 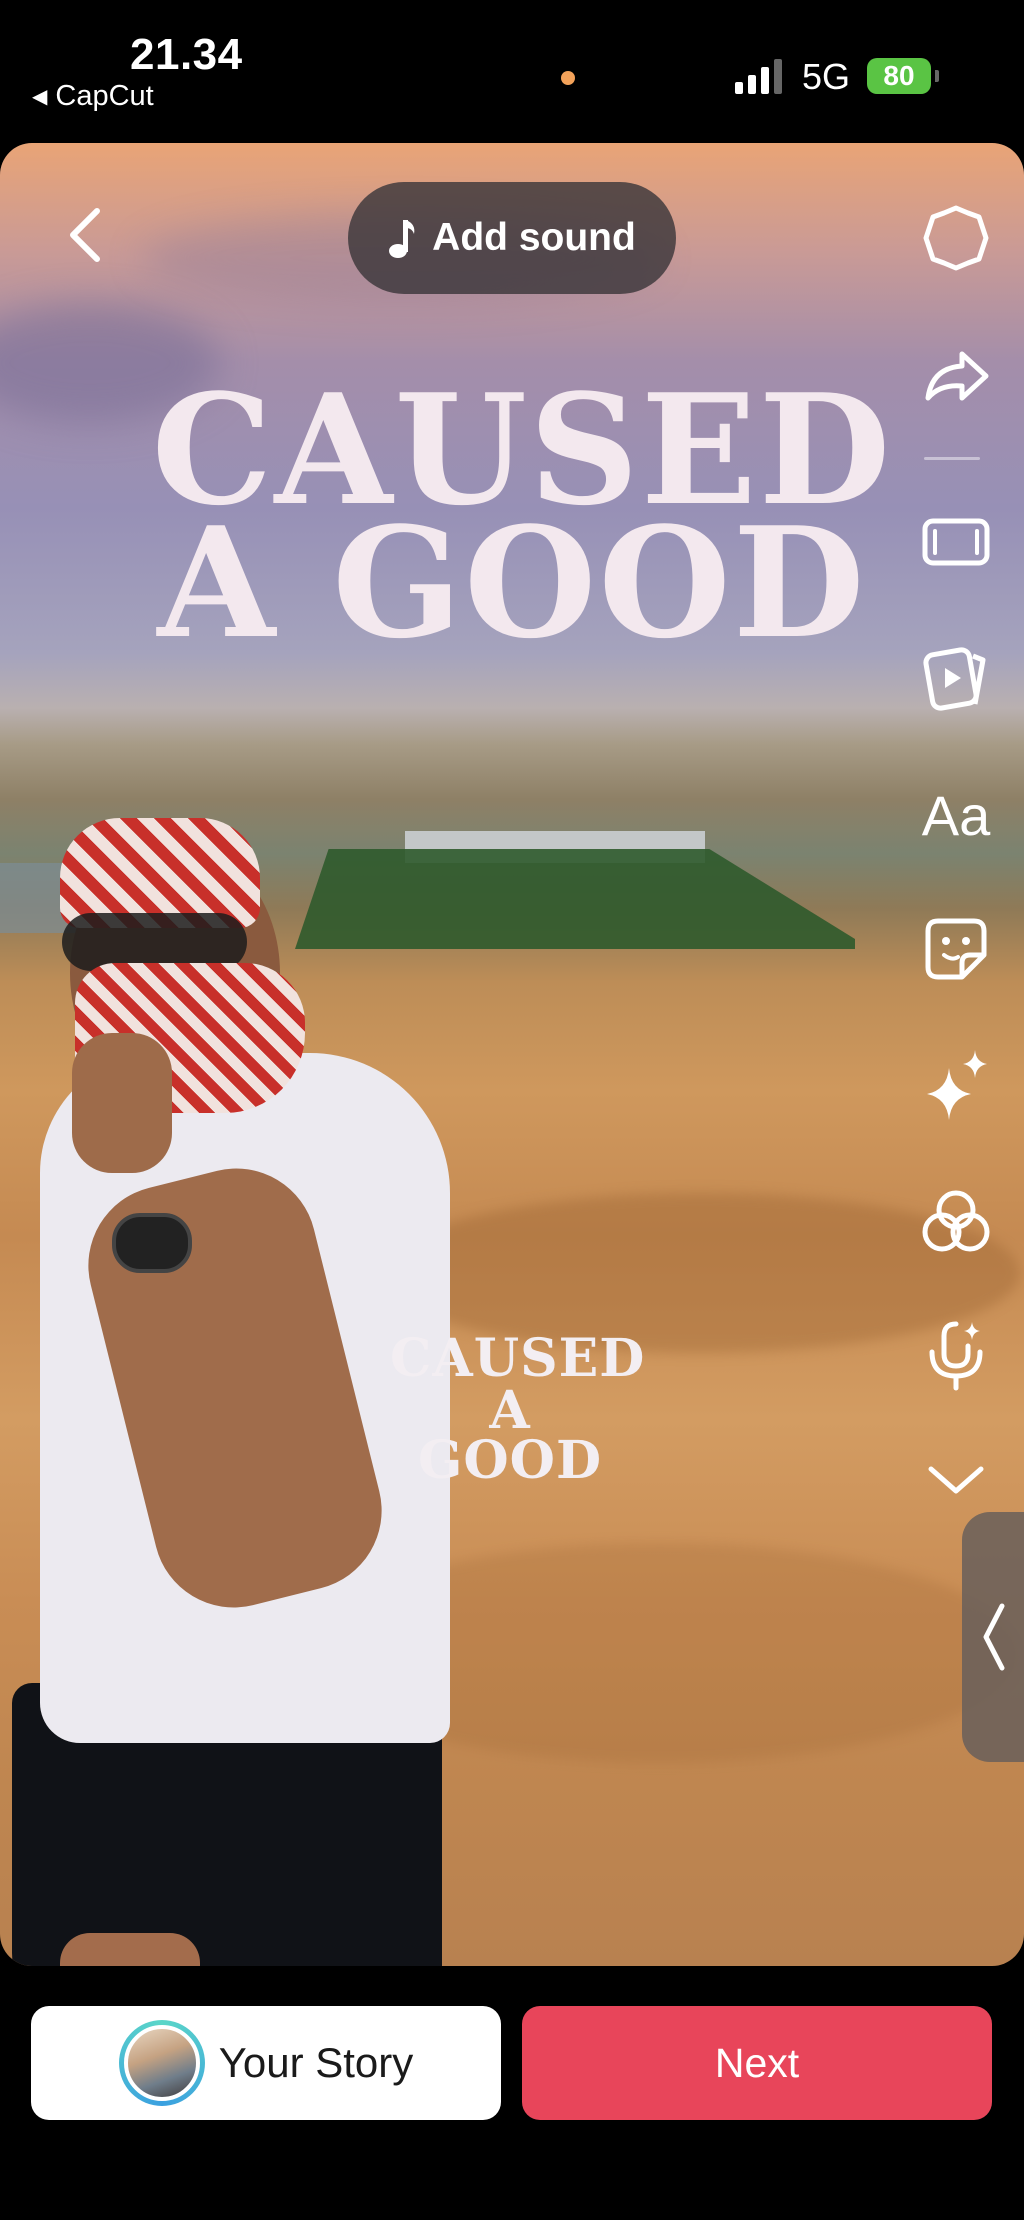 I want to click on your-story-label: Your Story, so click(x=316, y=2062).